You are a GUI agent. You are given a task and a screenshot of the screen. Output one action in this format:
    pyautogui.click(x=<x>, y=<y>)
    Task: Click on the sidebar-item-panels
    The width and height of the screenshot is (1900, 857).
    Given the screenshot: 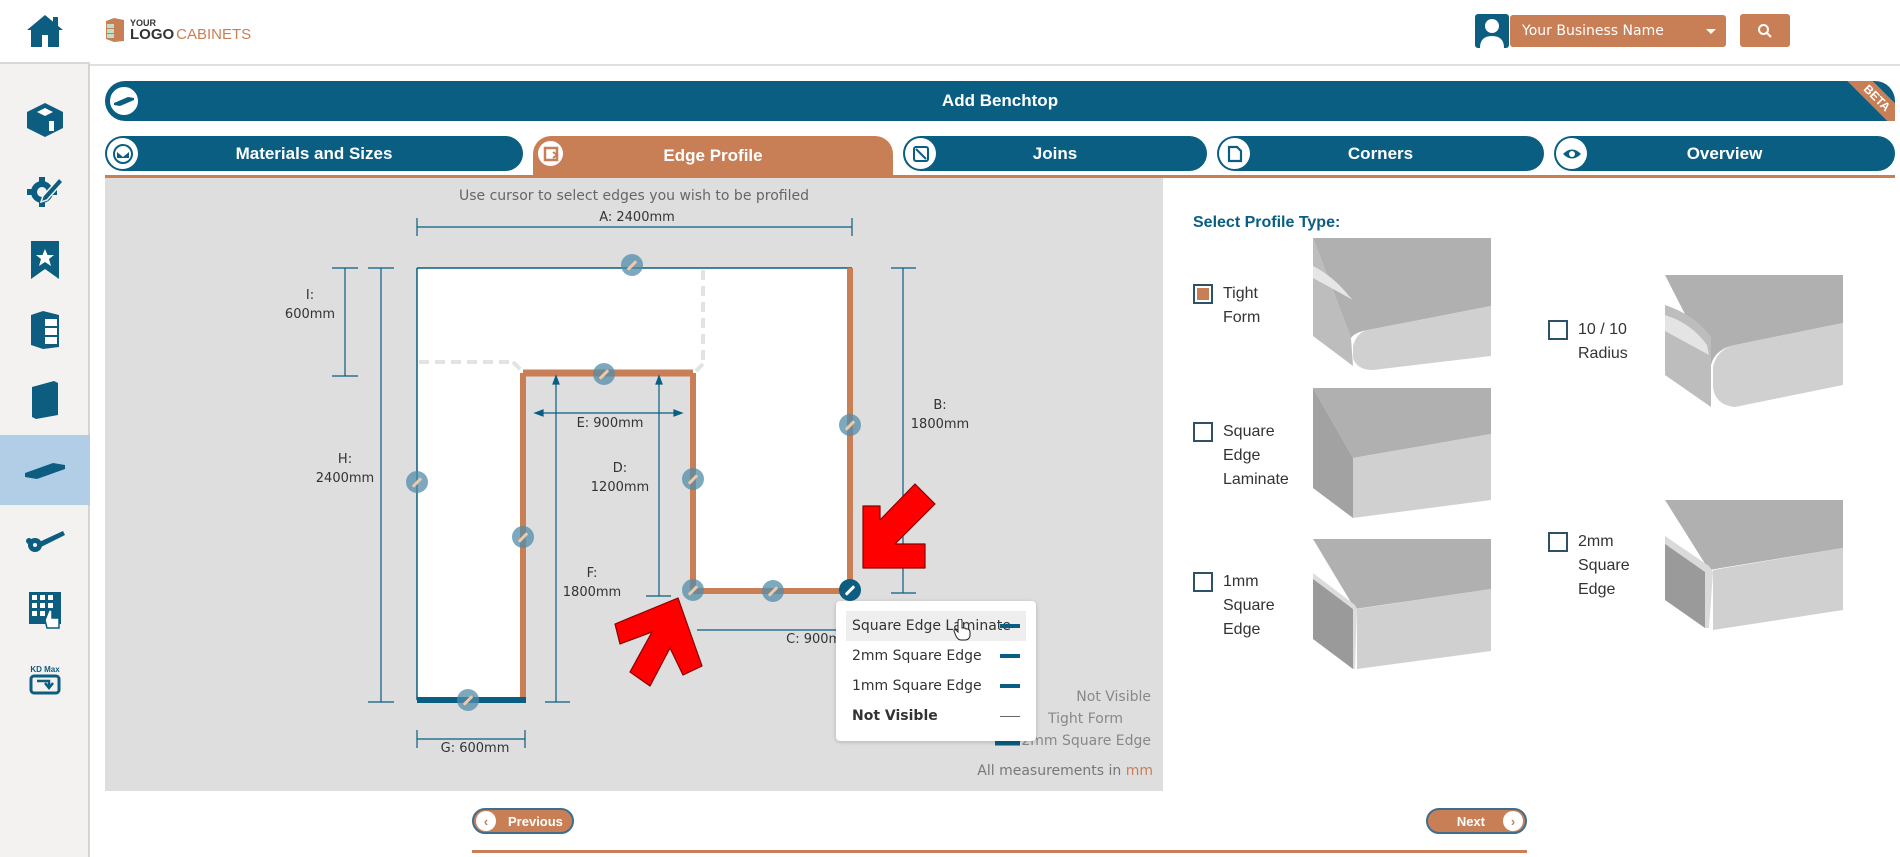 What is the action you would take?
    pyautogui.click(x=45, y=400)
    